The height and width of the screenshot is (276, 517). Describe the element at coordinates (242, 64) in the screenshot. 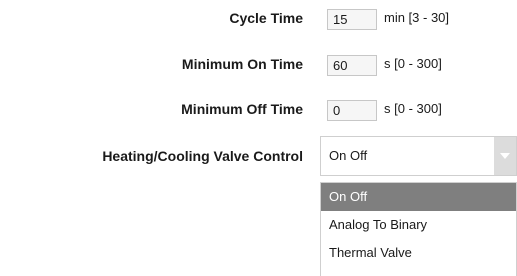

I see `minimum-on-time-label: Minimum On Time` at that location.